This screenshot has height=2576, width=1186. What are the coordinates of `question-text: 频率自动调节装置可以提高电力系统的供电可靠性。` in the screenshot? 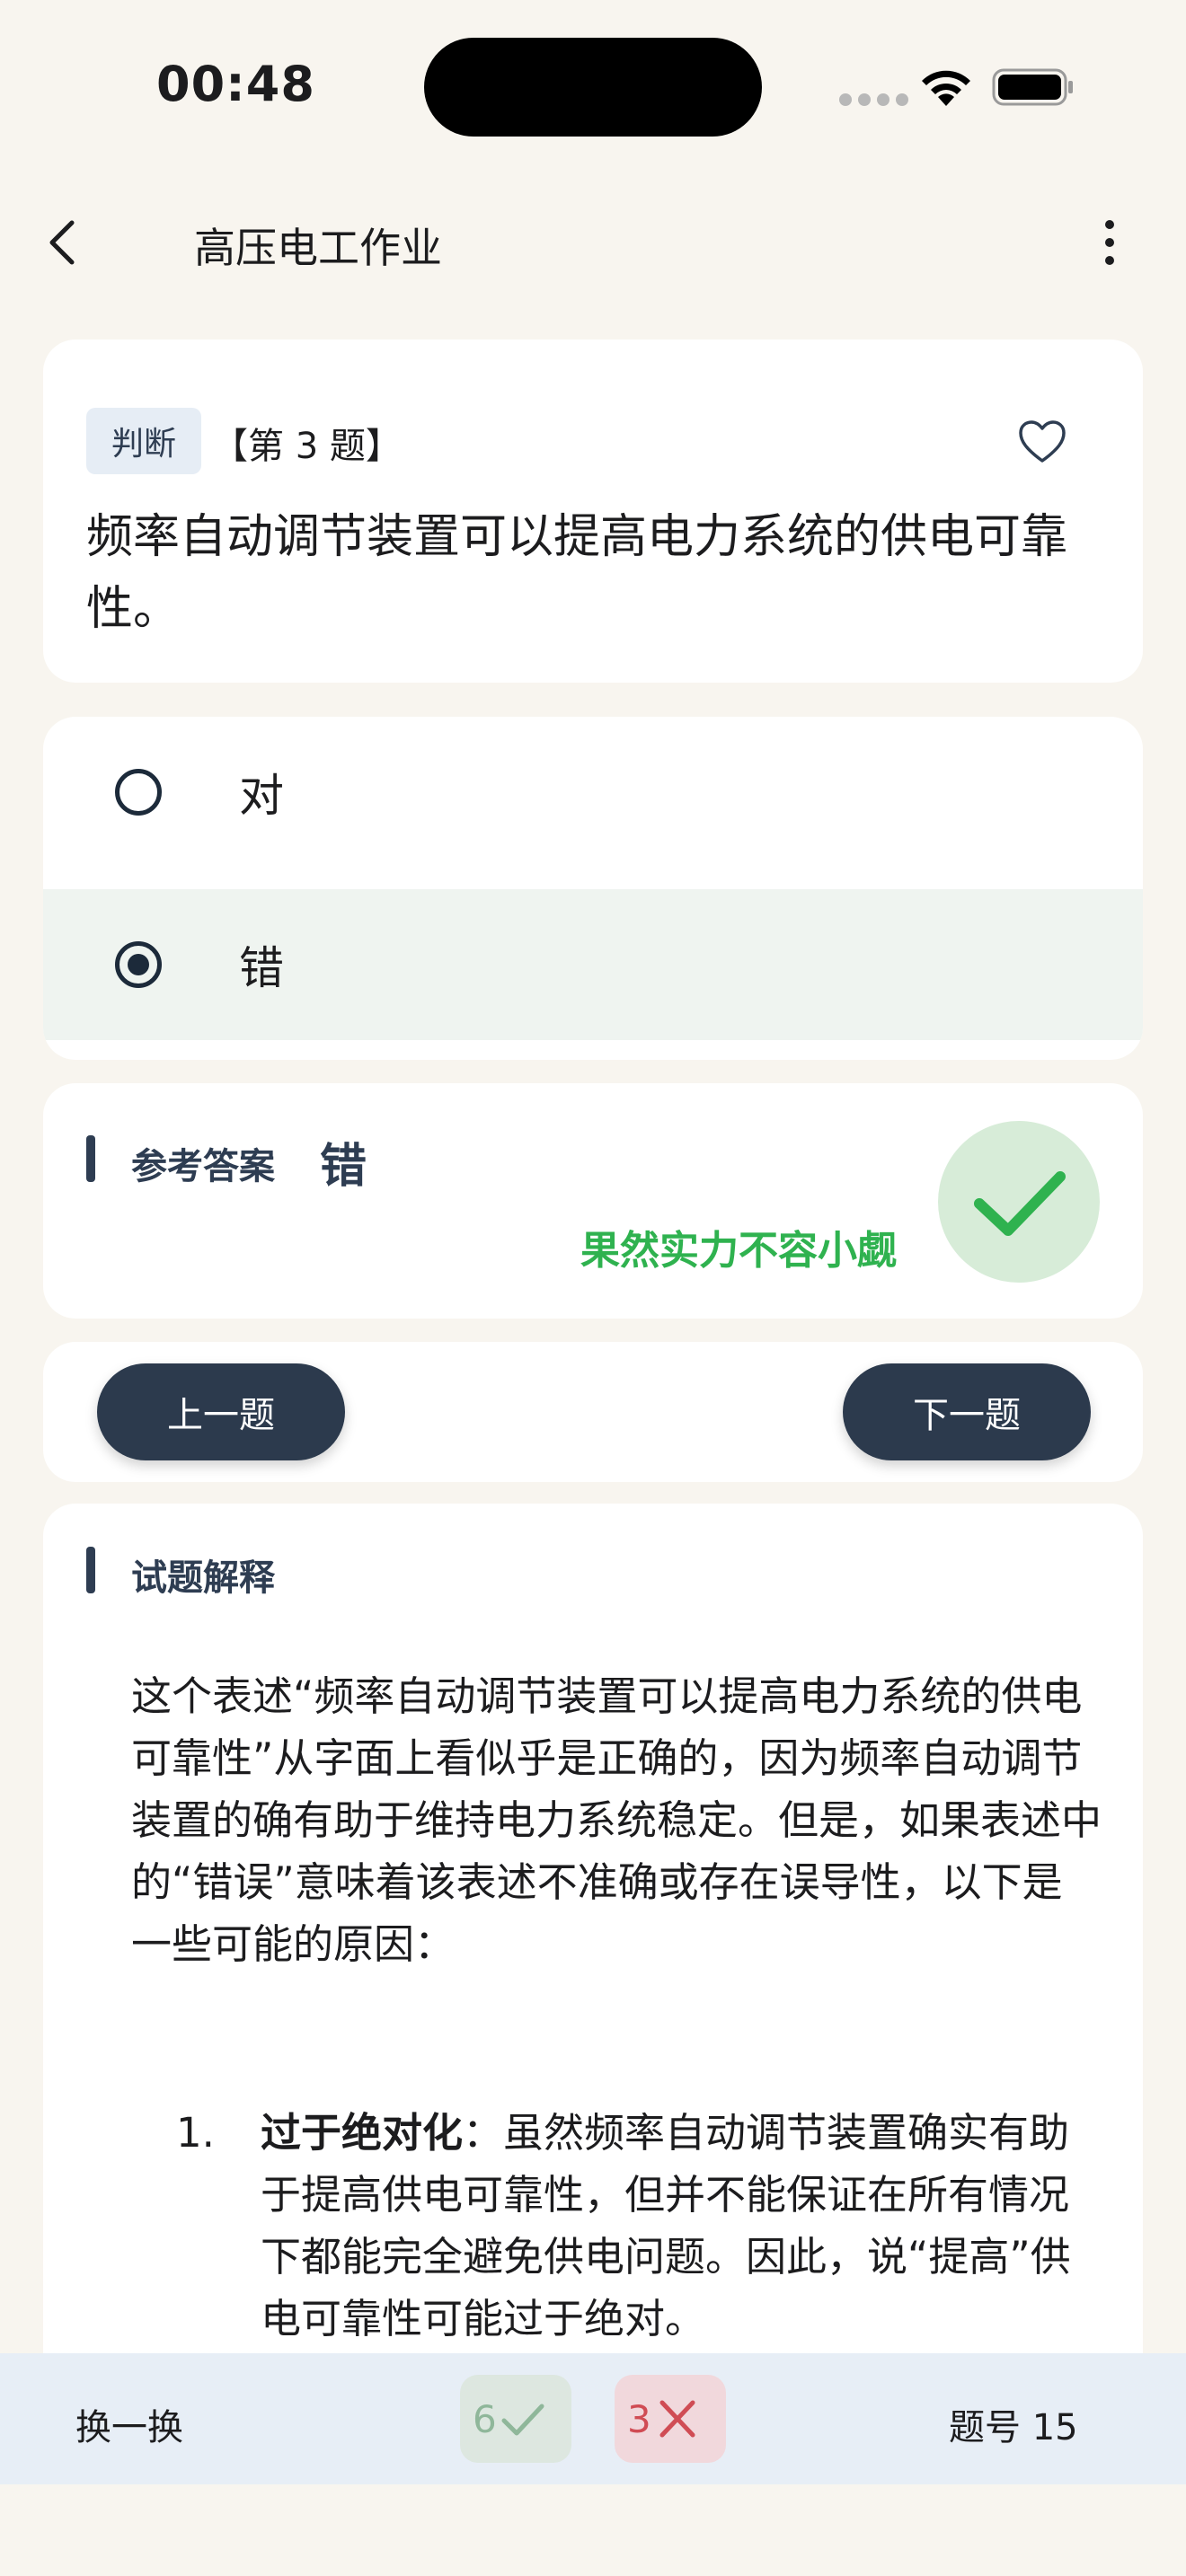 It's located at (577, 573).